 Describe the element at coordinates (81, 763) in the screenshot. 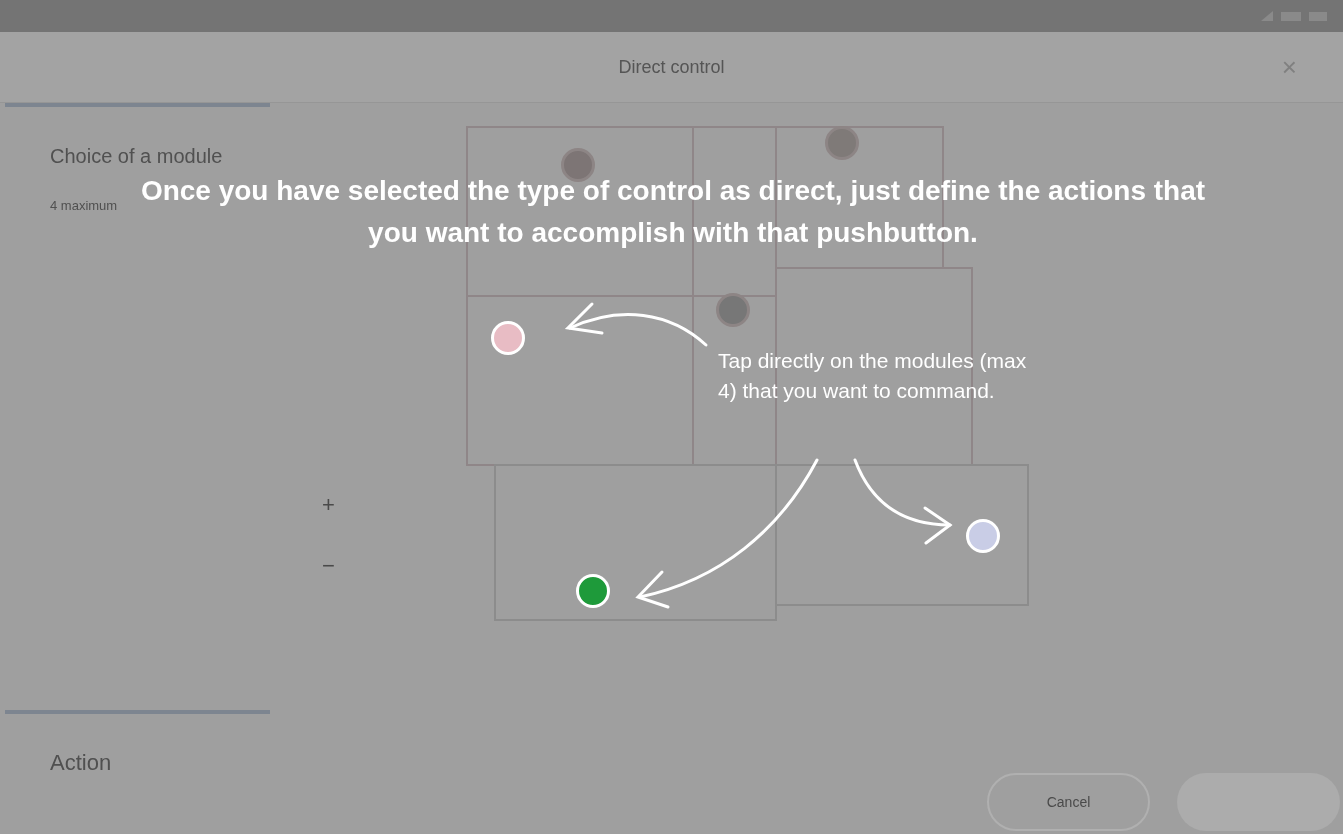

I see `section-heading: Action` at that location.